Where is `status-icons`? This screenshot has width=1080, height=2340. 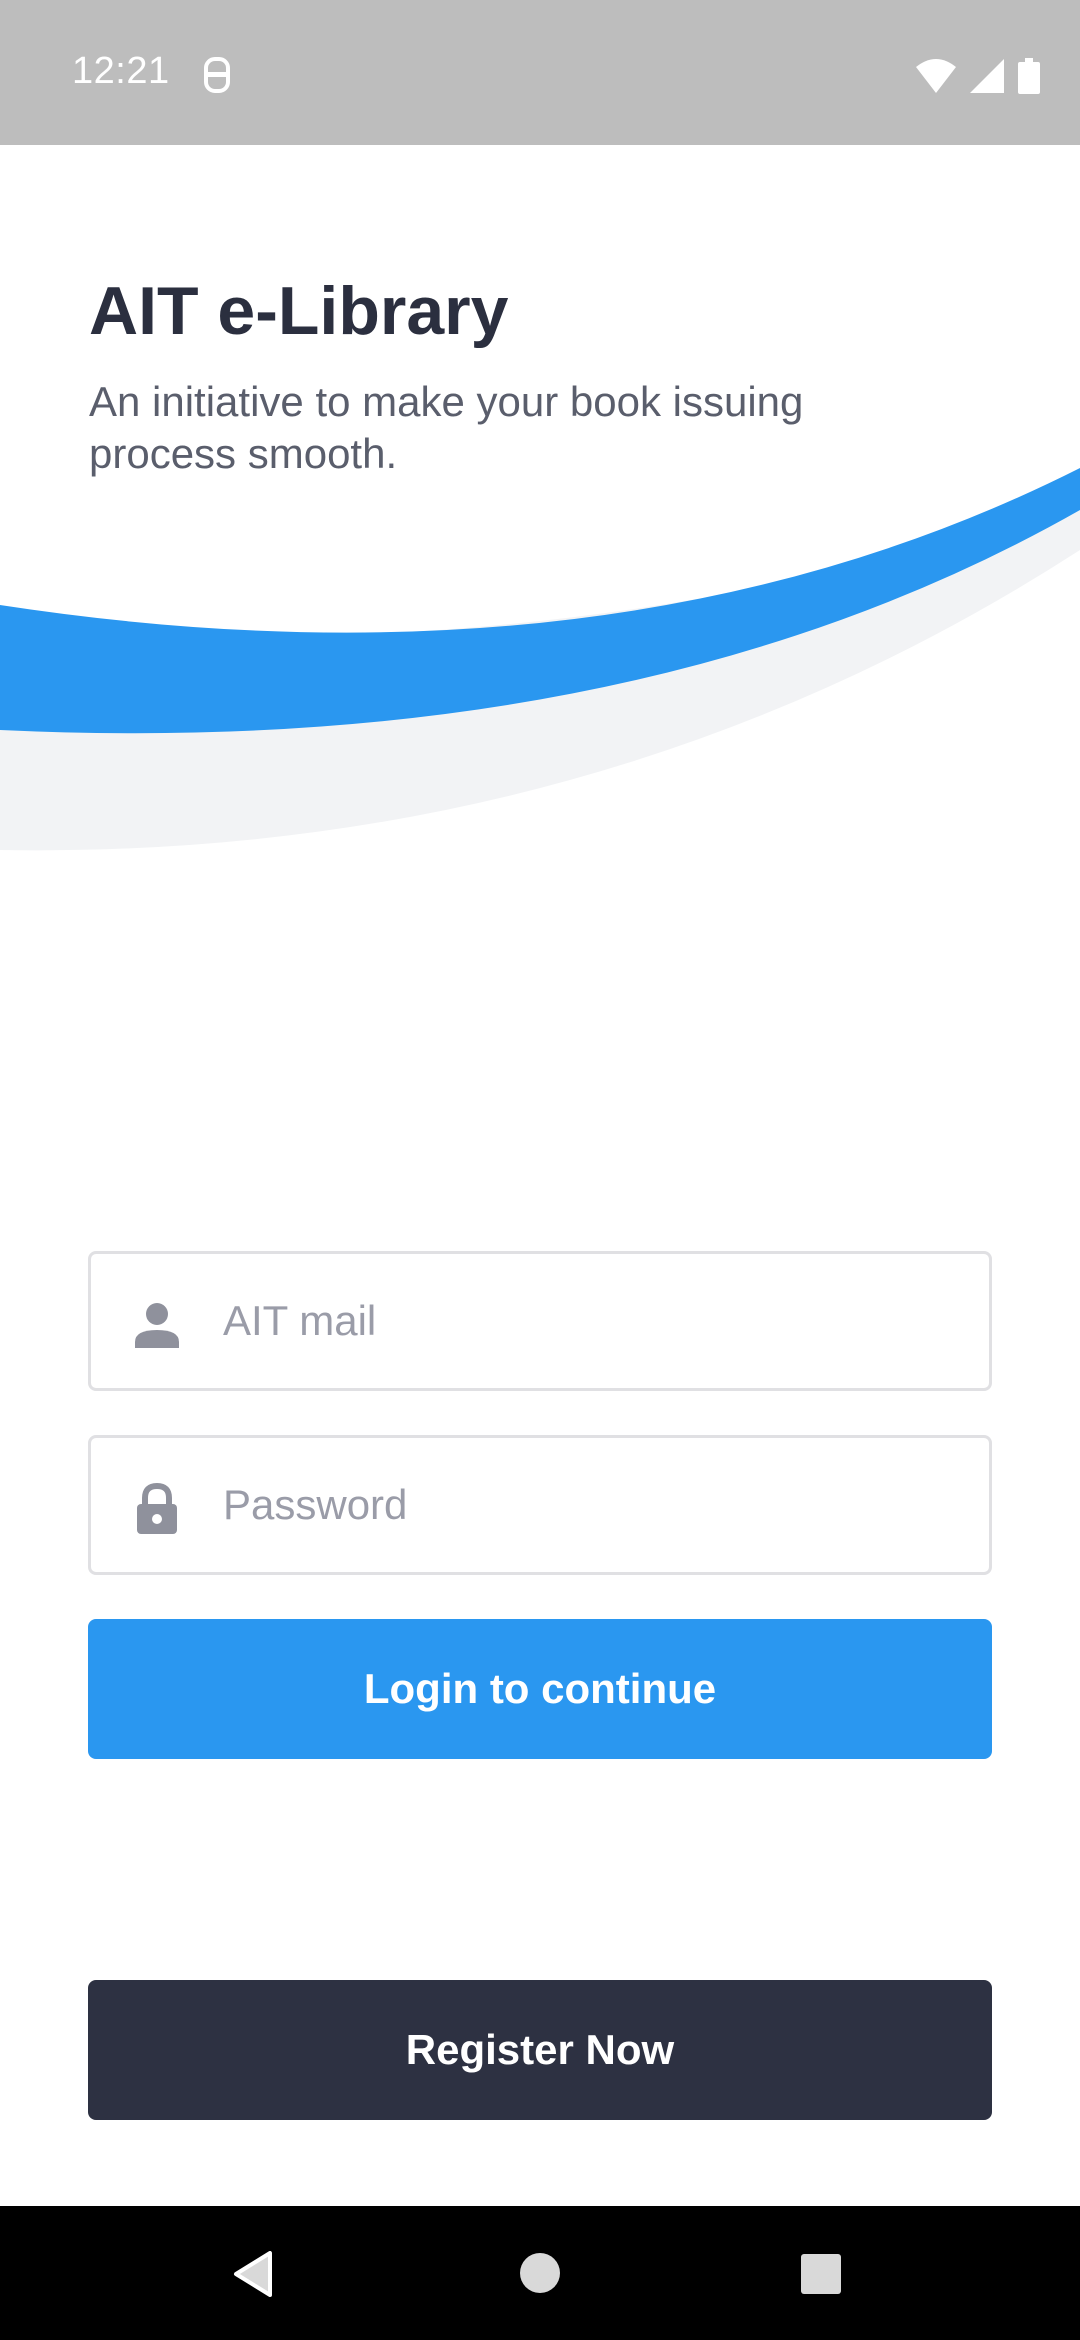
status-icons is located at coordinates (978, 76).